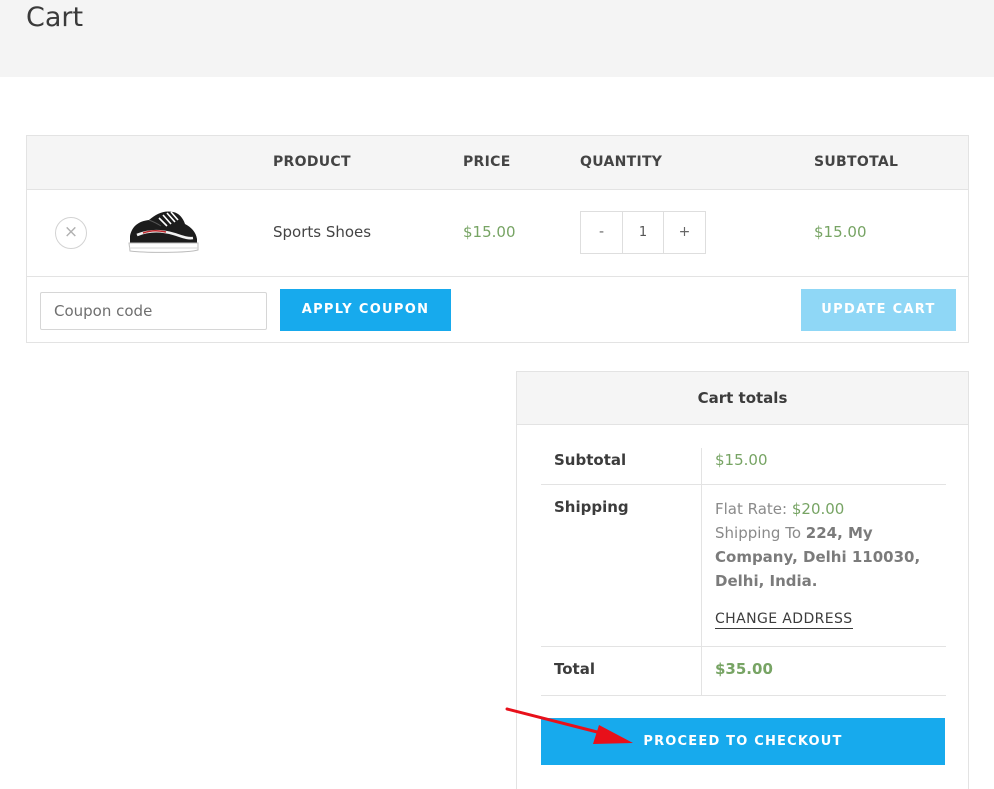  I want to click on total-row: Total $35.00, so click(743, 671).